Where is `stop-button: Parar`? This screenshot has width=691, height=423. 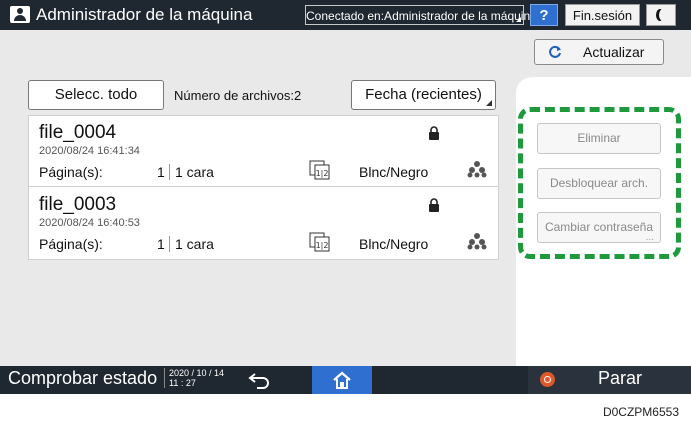 stop-button: Parar is located at coordinates (609, 380).